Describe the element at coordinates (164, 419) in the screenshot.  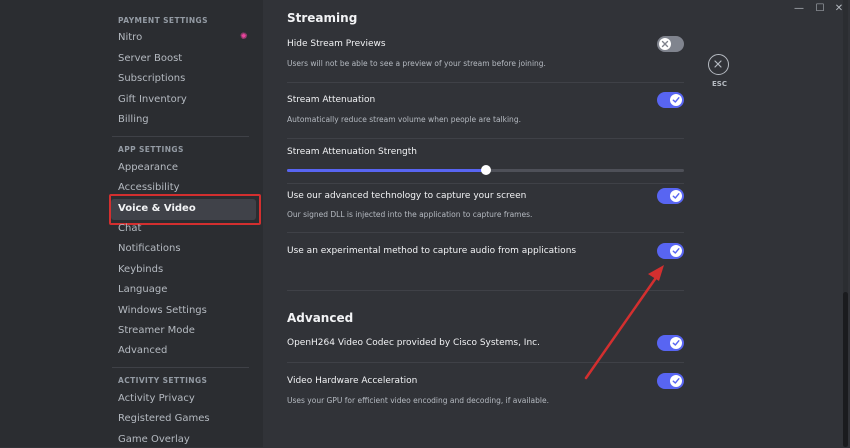
I see `sidebar-item-registered-games: Registered Games` at that location.